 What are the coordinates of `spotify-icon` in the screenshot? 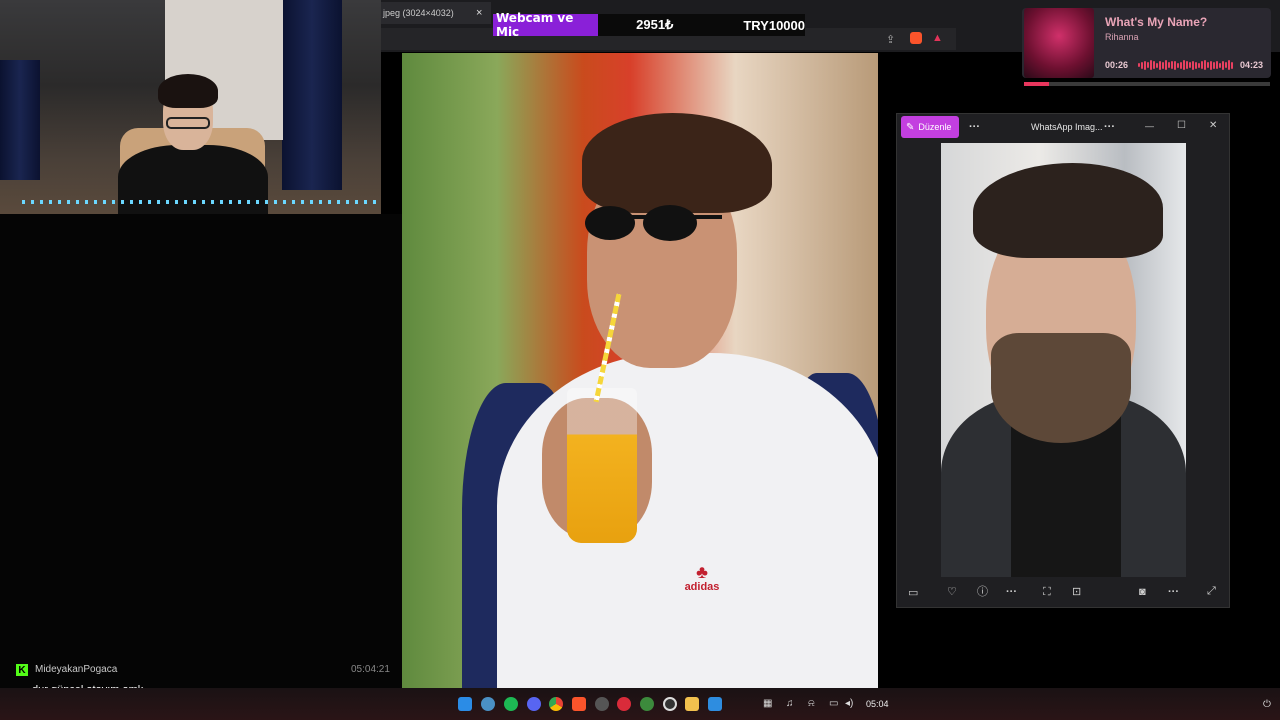 It's located at (511, 704).